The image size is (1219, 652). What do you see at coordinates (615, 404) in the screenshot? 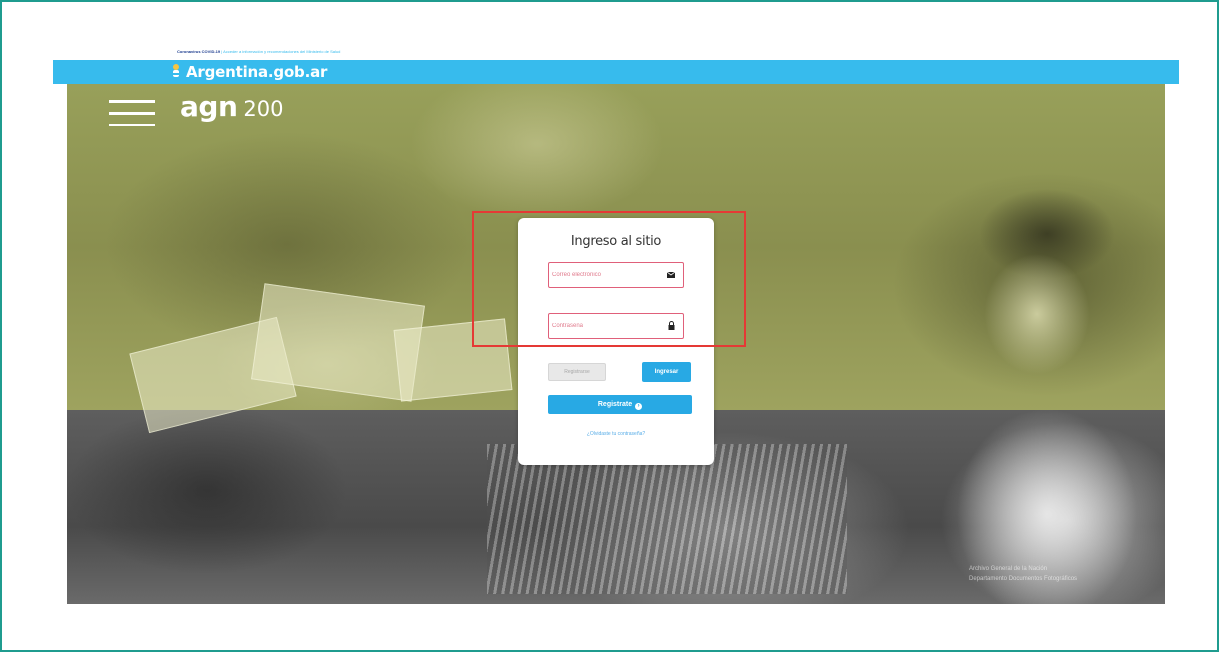
I see `signup-label: Registrate` at bounding box center [615, 404].